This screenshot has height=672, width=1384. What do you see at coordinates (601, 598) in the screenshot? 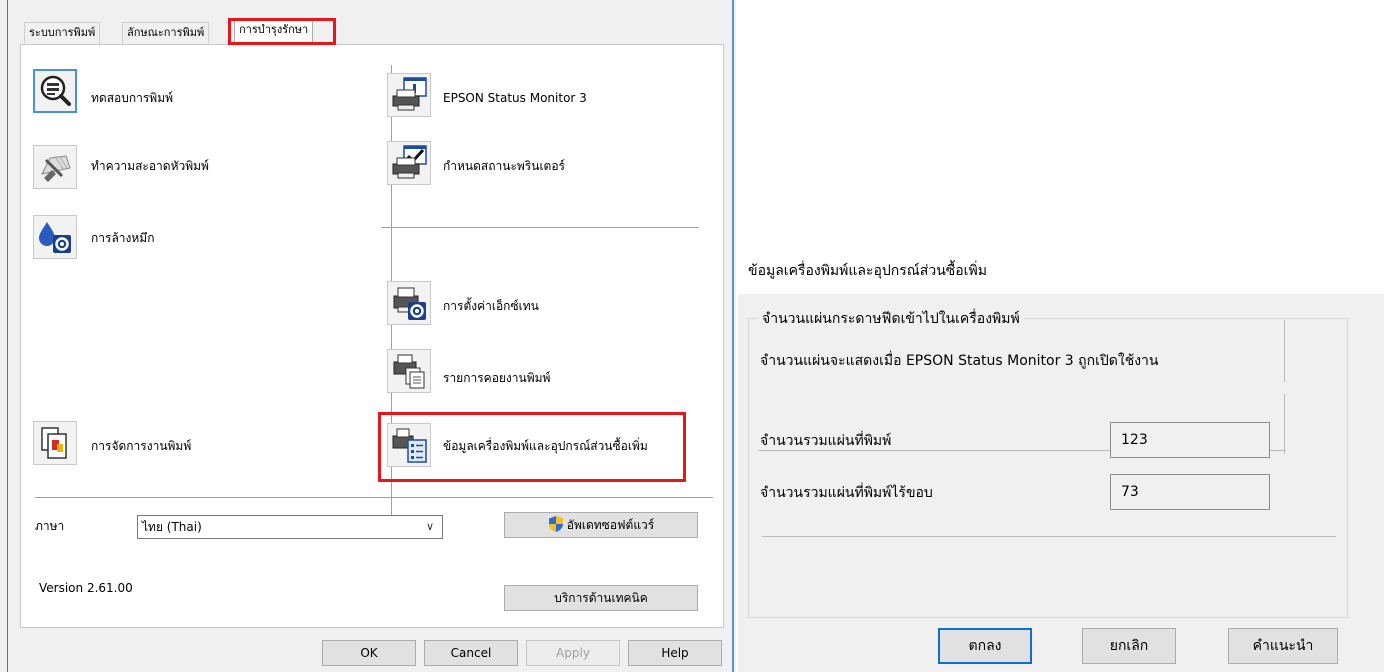
I see `technical-support-button: บริการด้านเทคนิค` at bounding box center [601, 598].